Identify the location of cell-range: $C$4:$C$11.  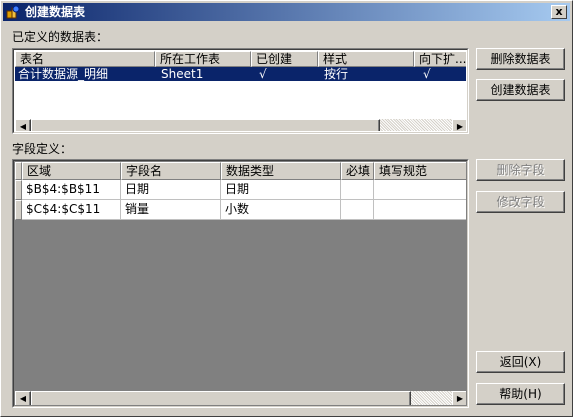
(71, 210).